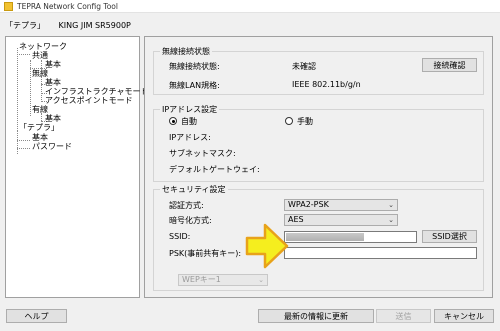 This screenshot has height=331, width=500. What do you see at coordinates (190, 220) in the screenshot?
I see `encryption-label: 暗号化方式:` at bounding box center [190, 220].